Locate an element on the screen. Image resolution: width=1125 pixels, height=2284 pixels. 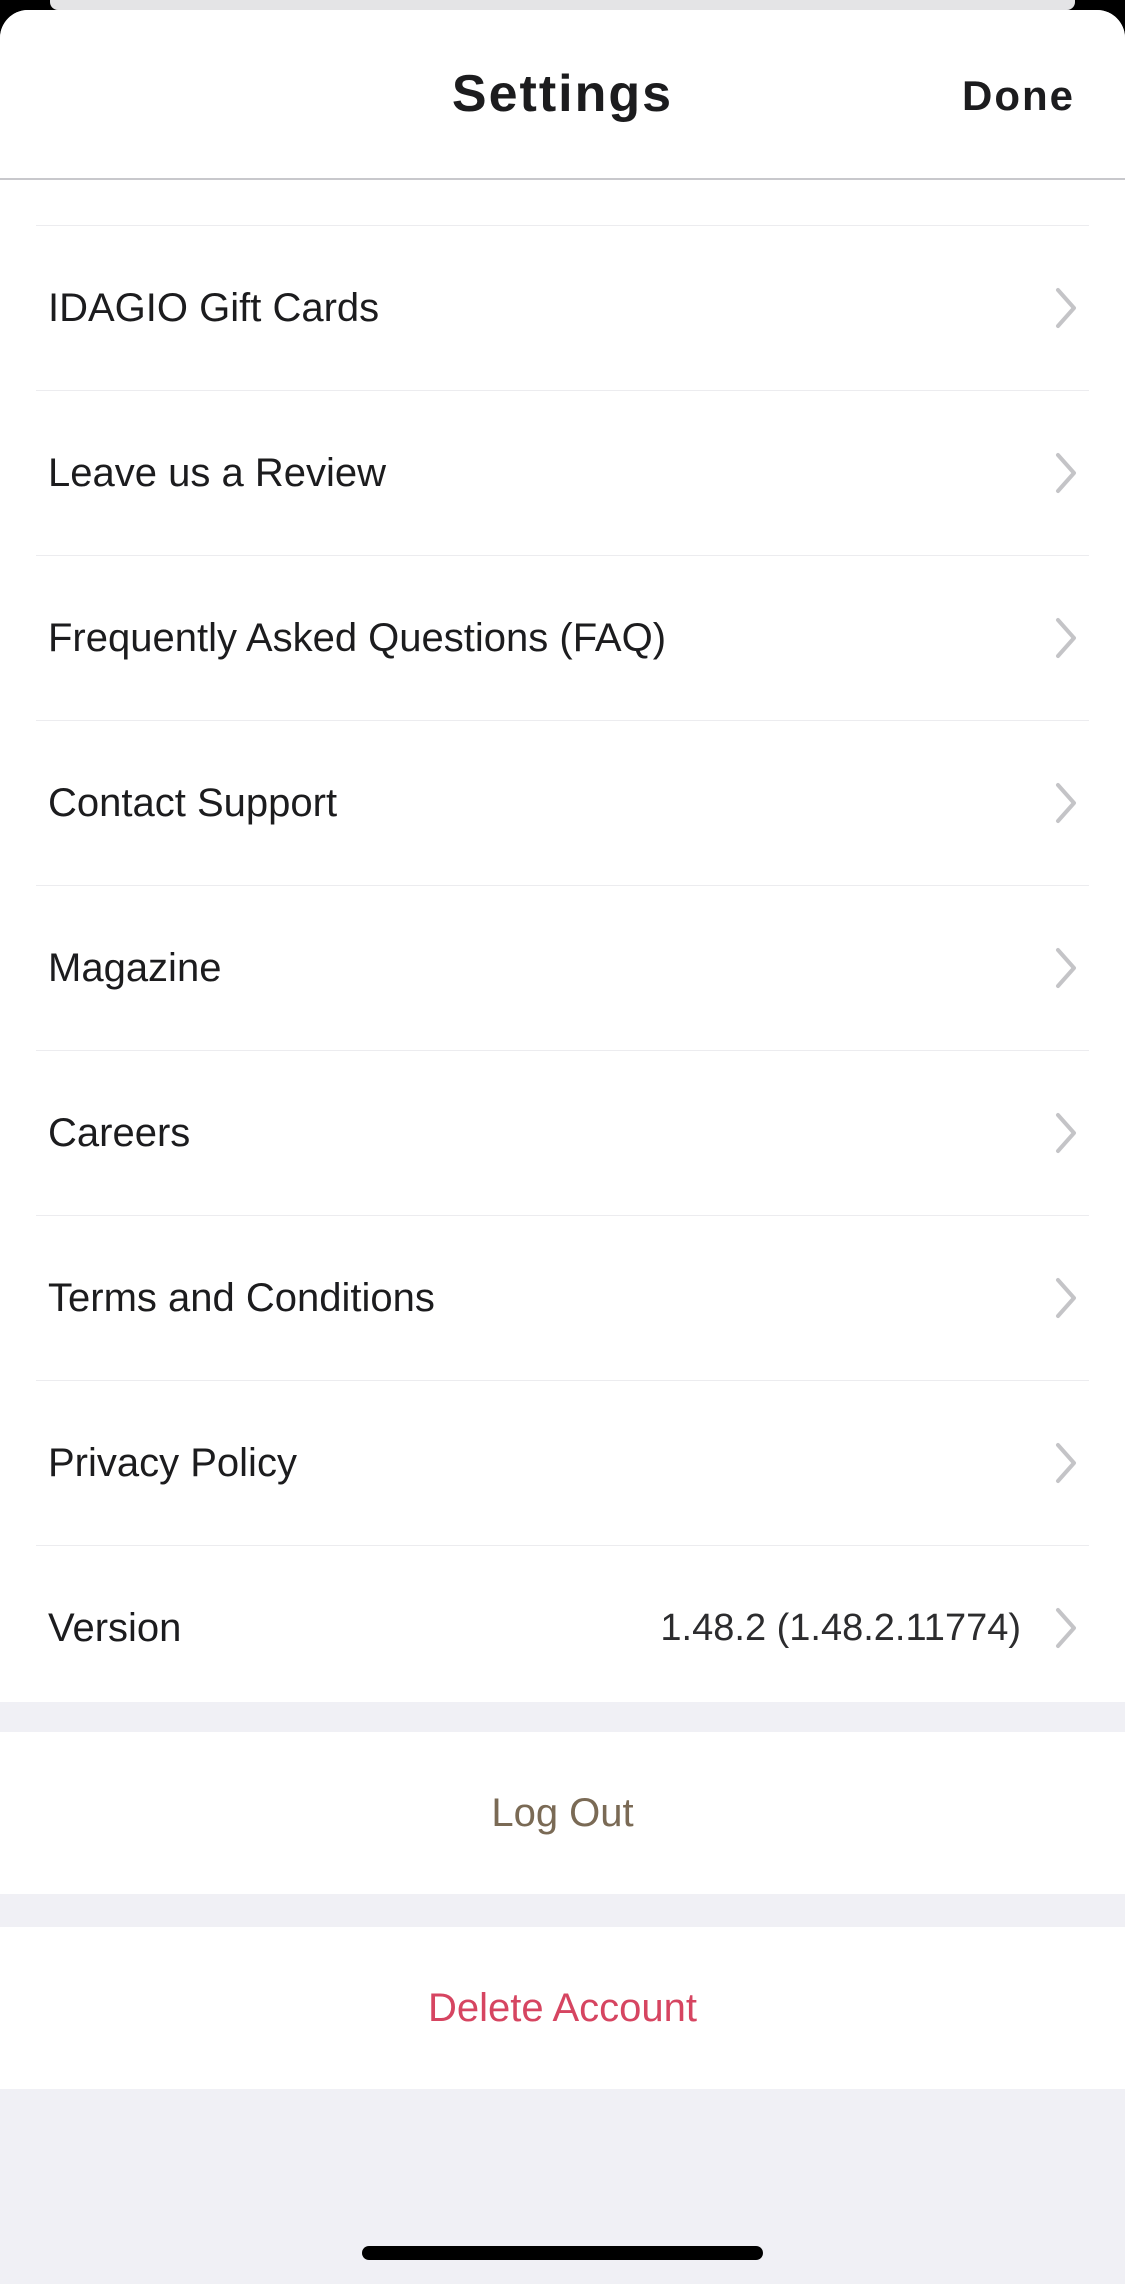
menu-item-privacy-policy: Privacy Policy is located at coordinates (562, 1463).